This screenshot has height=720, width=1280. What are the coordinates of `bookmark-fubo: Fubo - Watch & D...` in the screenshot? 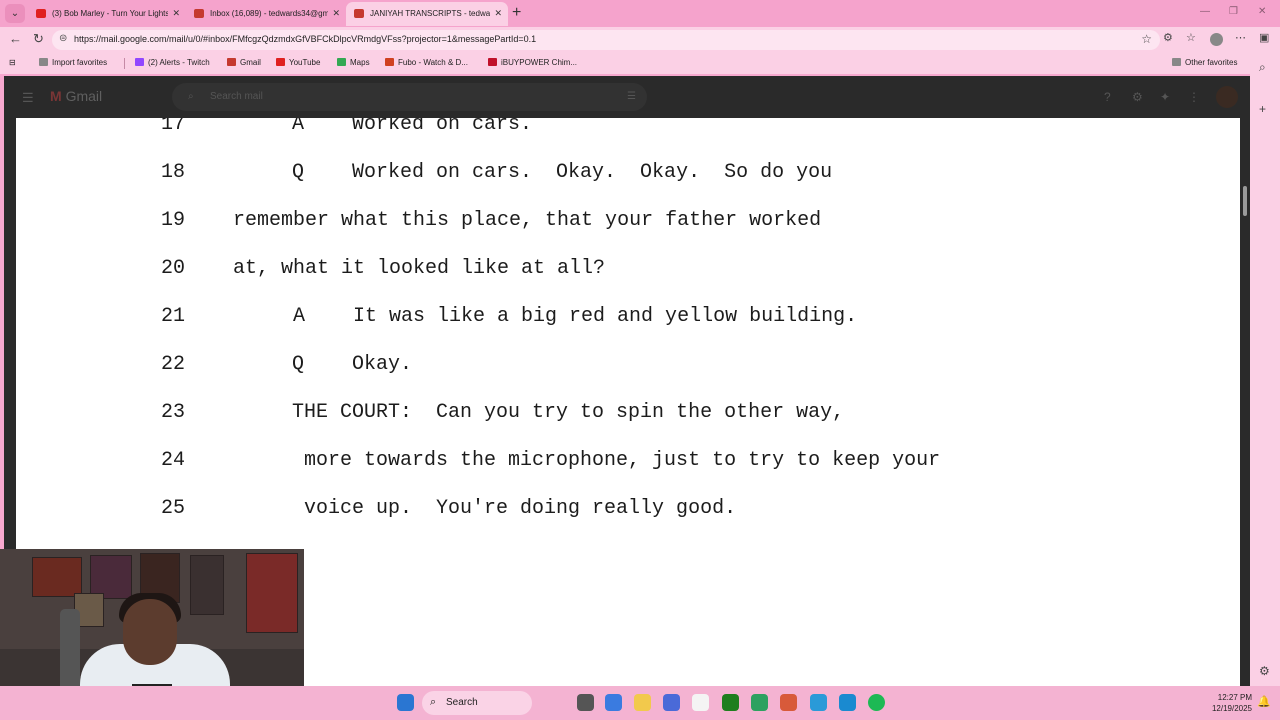 It's located at (426, 62).